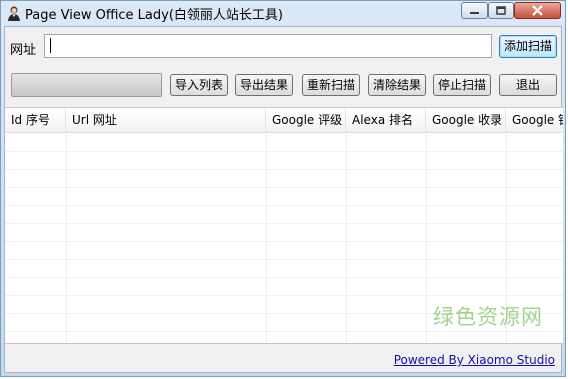 Image resolution: width=568 pixels, height=379 pixels. Describe the element at coordinates (474, 13) in the screenshot. I see `minimize-icon` at that location.